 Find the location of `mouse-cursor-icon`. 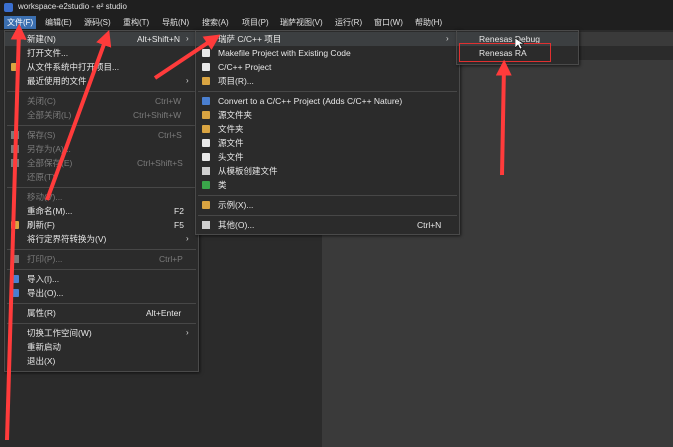

mouse-cursor-icon is located at coordinates (519, 44).